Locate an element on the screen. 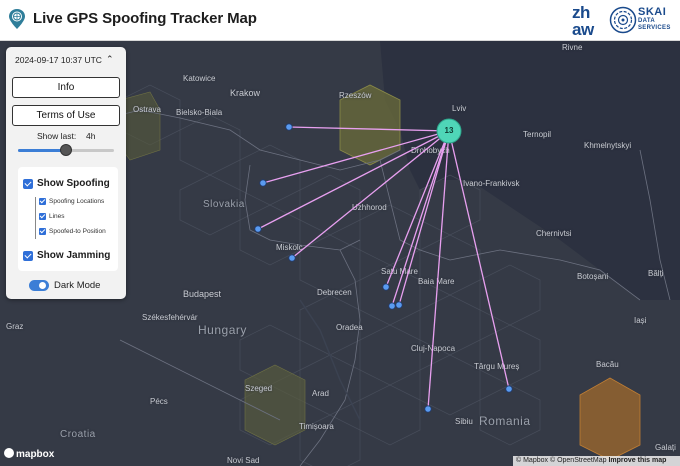 This screenshot has height=466, width=680. show-last-value: 4h is located at coordinates (91, 136).